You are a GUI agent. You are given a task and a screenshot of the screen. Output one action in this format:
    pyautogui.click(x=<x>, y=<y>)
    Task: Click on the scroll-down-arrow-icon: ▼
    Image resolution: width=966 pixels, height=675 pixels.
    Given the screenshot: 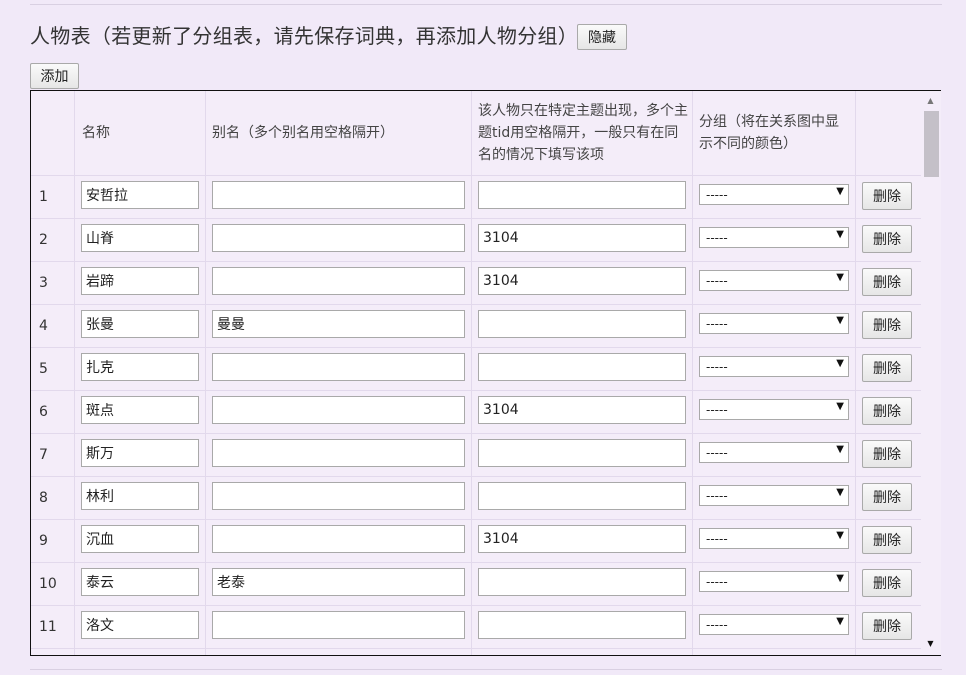 What is the action you would take?
    pyautogui.click(x=930, y=644)
    